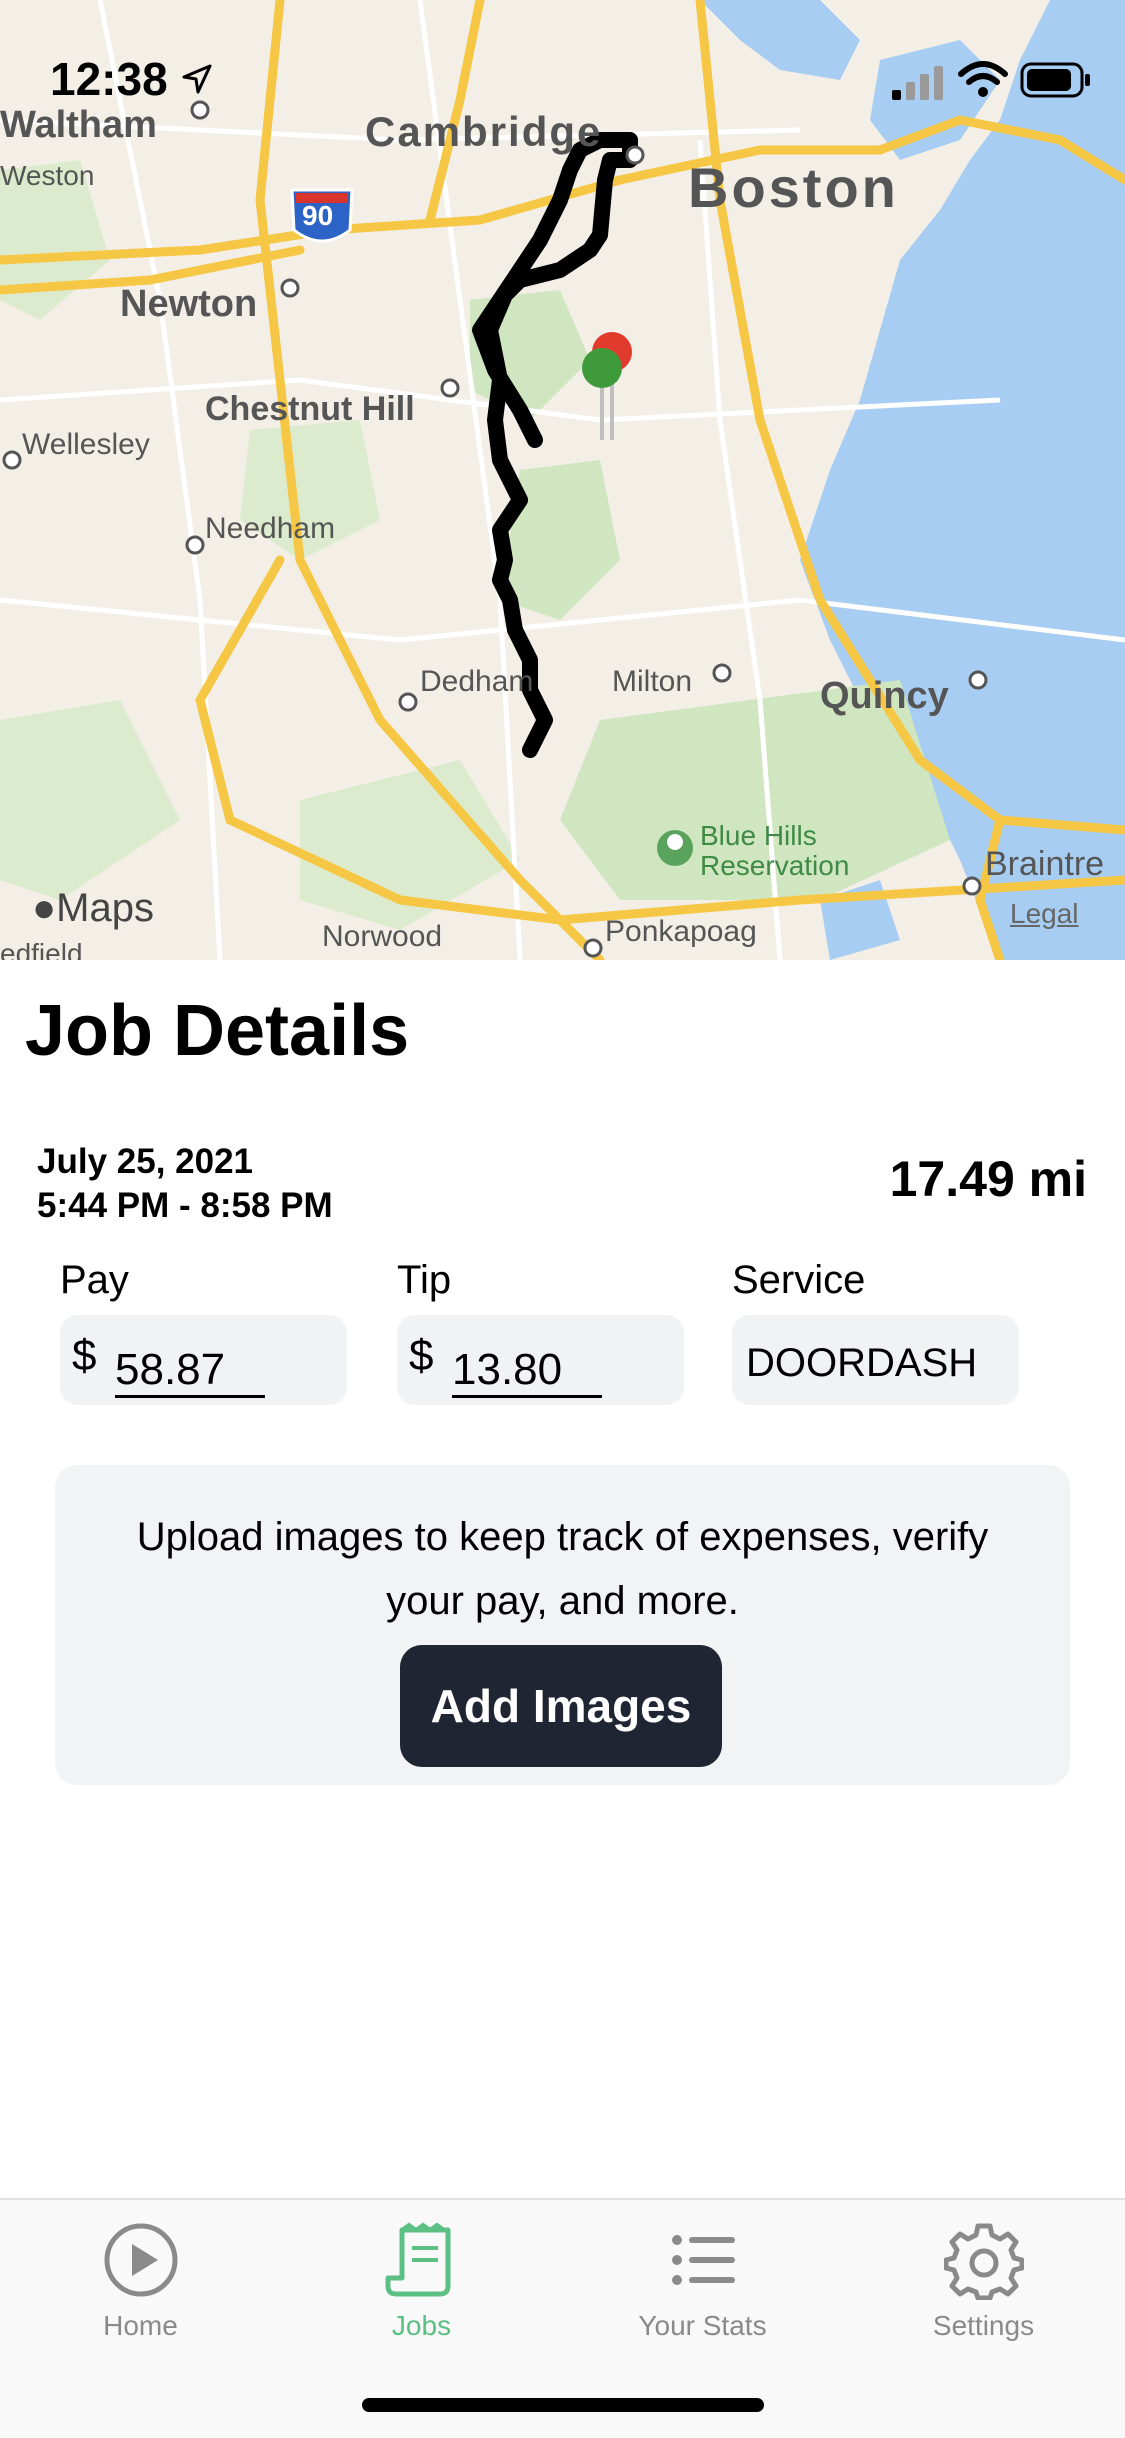 This screenshot has height=2438, width=1125. What do you see at coordinates (563, 2405) in the screenshot?
I see `home-indicator` at bounding box center [563, 2405].